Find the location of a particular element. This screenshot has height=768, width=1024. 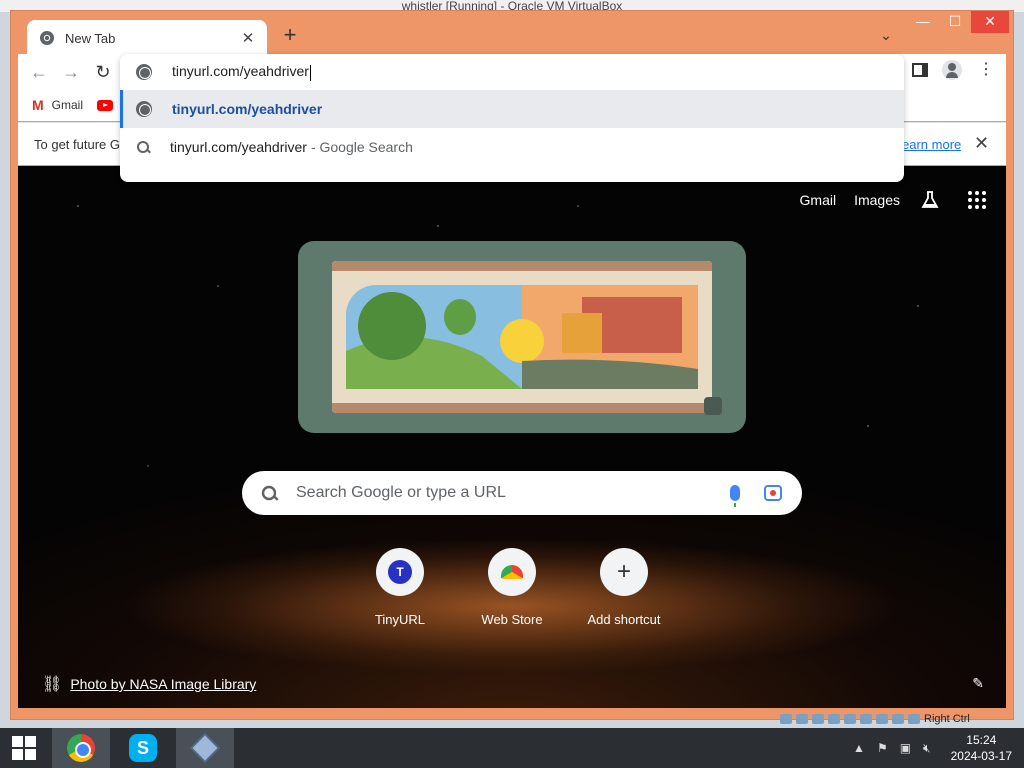

google-apps-icon is located at coordinates (977, 200).